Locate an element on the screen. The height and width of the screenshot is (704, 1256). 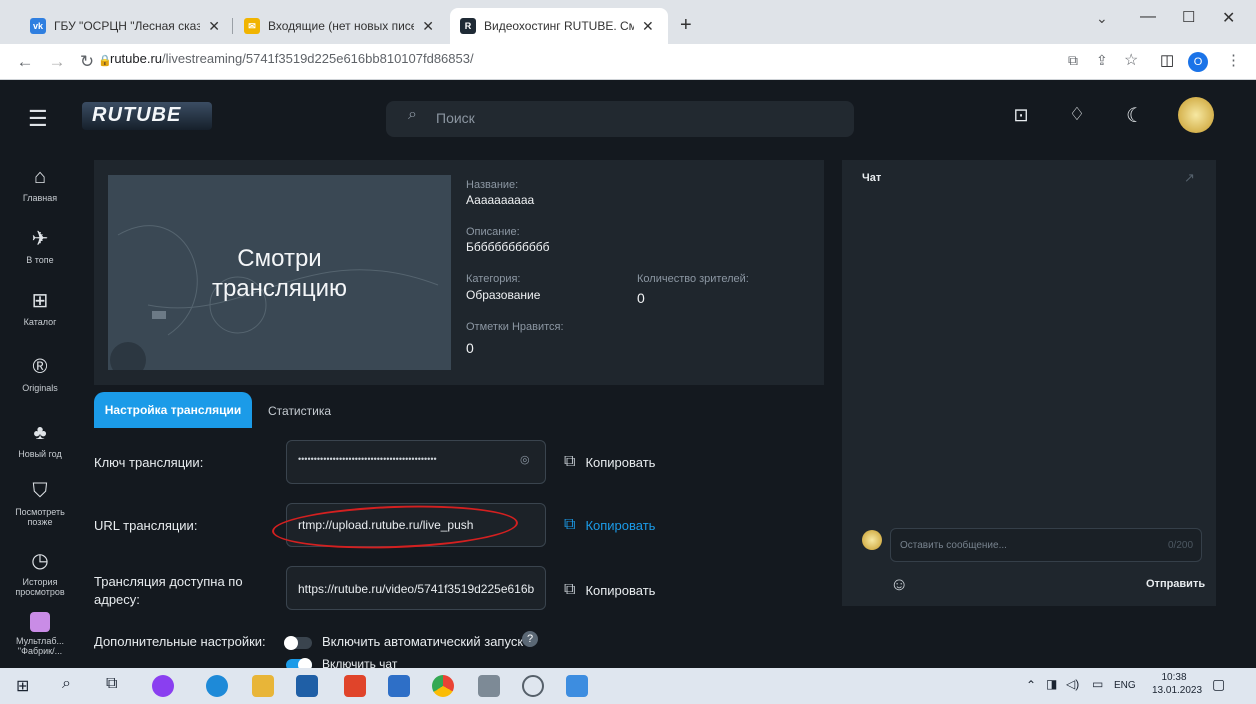
office-icon is located at coordinates (355, 686).